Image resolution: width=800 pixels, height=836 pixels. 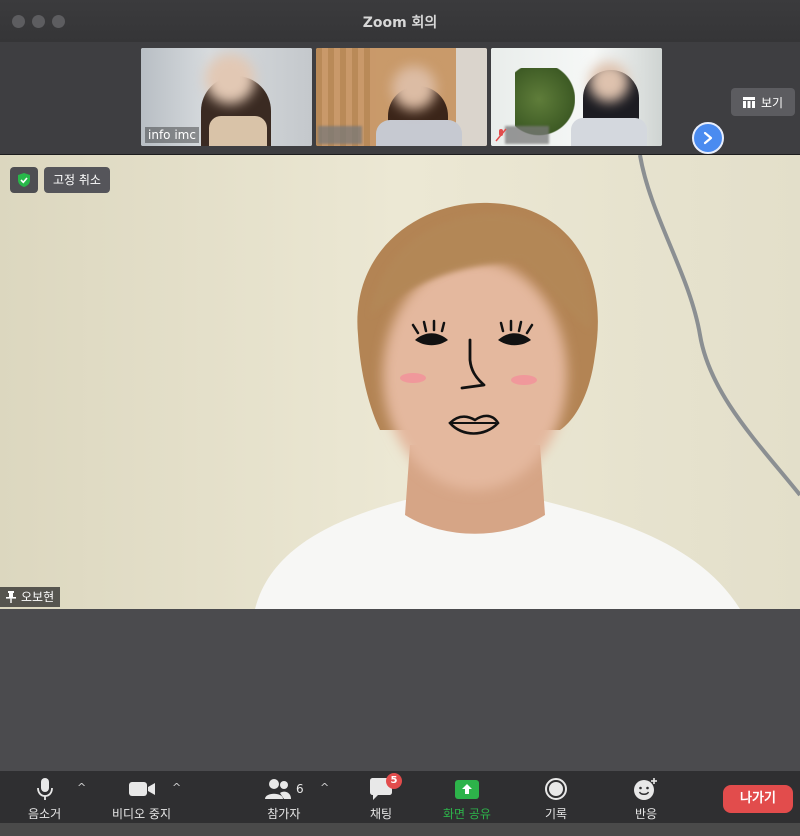 What do you see at coordinates (284, 799) in the screenshot?
I see `participants-button: 6 참가자` at bounding box center [284, 799].